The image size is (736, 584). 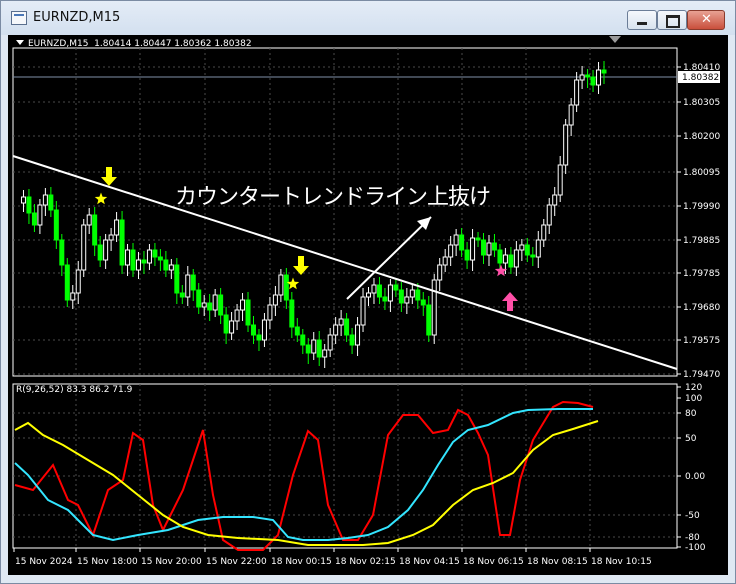 What do you see at coordinates (693, 399) in the screenshot?
I see `indicator-axis-label: 100` at bounding box center [693, 399].